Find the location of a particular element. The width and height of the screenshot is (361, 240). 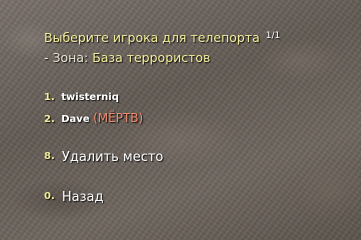

back-option: 0. Назад is located at coordinates (74, 197).